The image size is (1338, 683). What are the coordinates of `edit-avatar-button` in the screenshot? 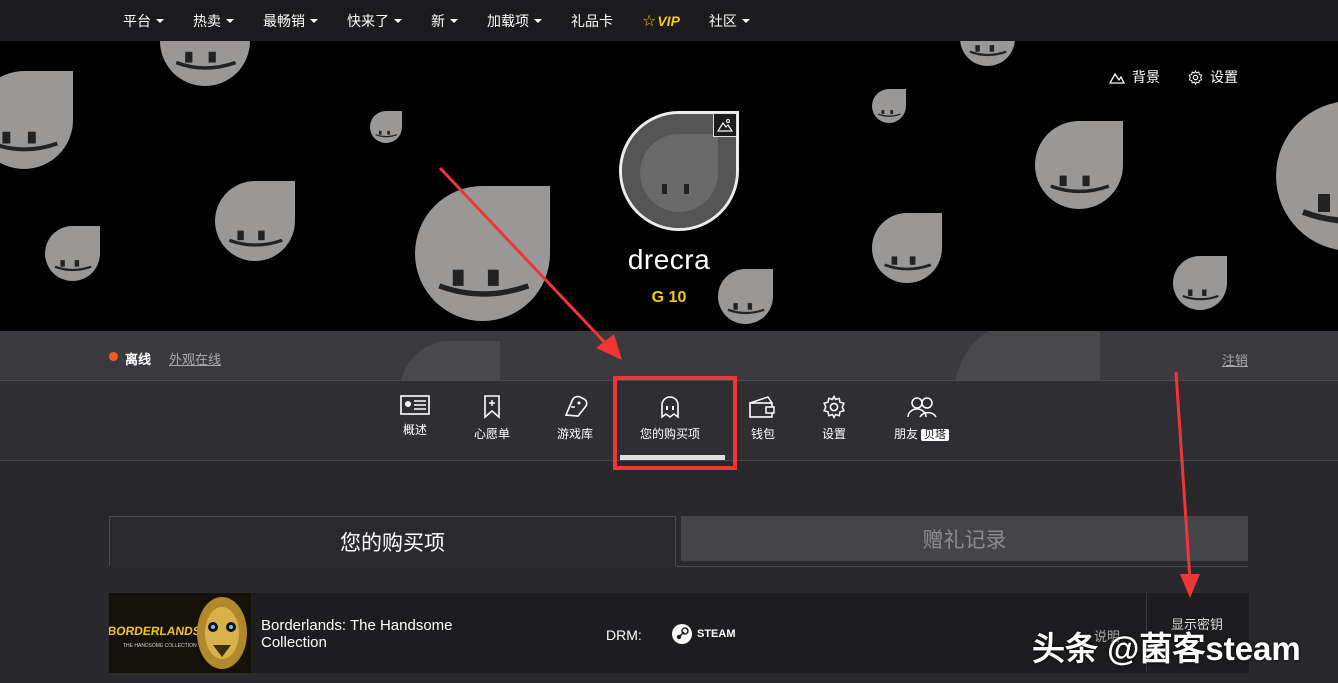 It's located at (725, 125).